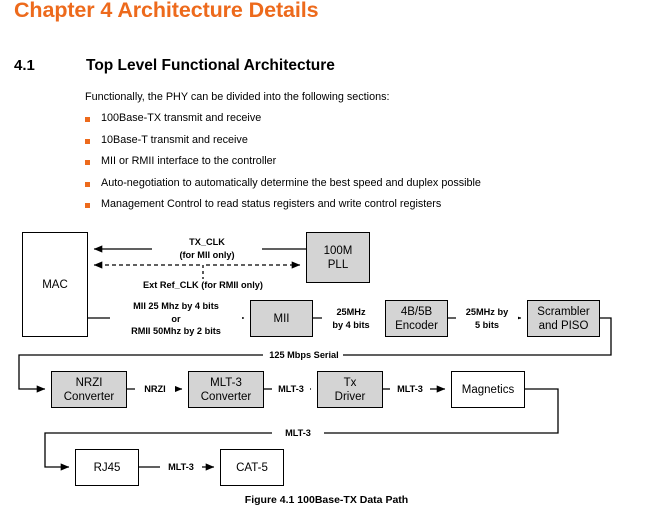 This screenshot has width=653, height=522. I want to click on signal-encoder-output-line2: 5 bits, so click(487, 324).